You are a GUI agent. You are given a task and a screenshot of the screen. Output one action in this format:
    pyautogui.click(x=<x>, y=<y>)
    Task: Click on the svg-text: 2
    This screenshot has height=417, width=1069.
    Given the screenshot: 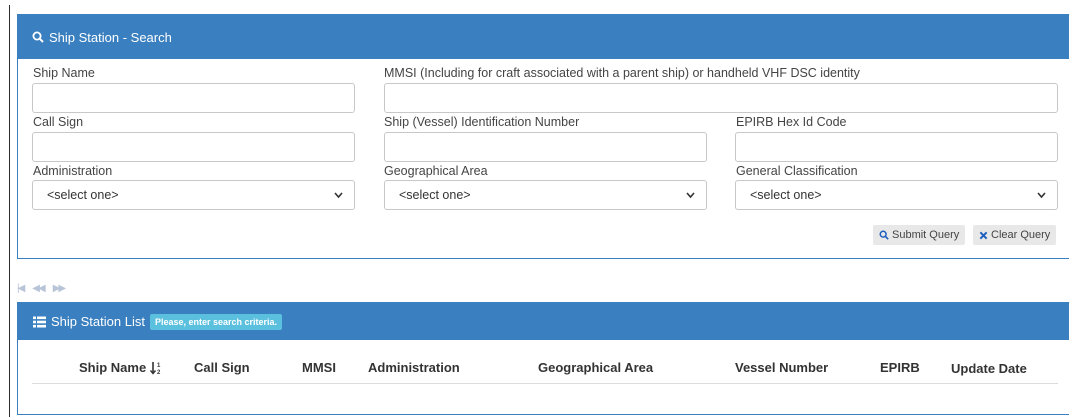 What is the action you would take?
    pyautogui.click(x=159, y=372)
    